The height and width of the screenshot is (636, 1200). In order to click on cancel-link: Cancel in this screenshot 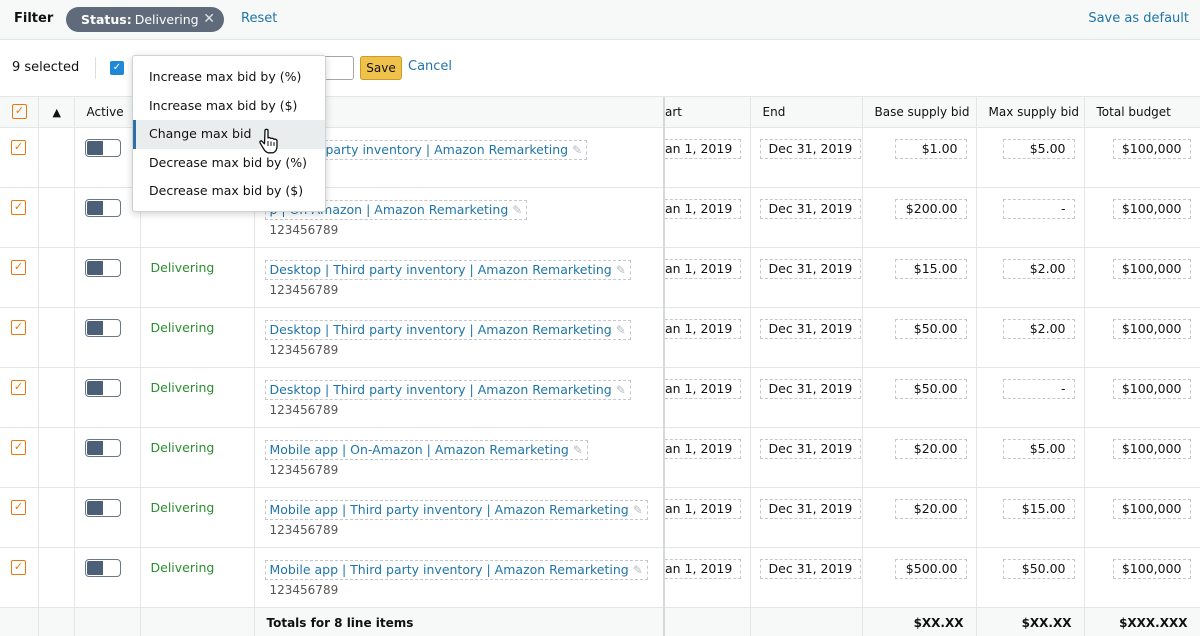, I will do `click(430, 66)`.